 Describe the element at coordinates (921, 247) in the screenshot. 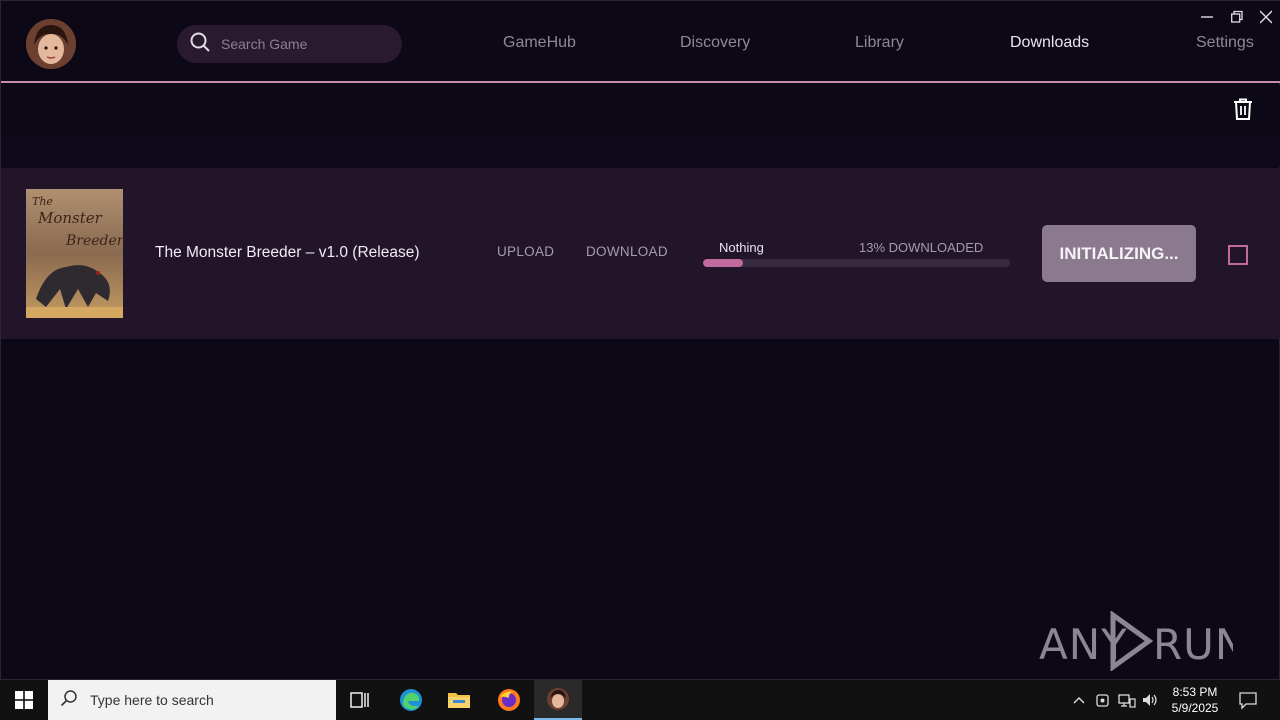

I see `download-percent-text: 13% DOWNLOADED` at that location.